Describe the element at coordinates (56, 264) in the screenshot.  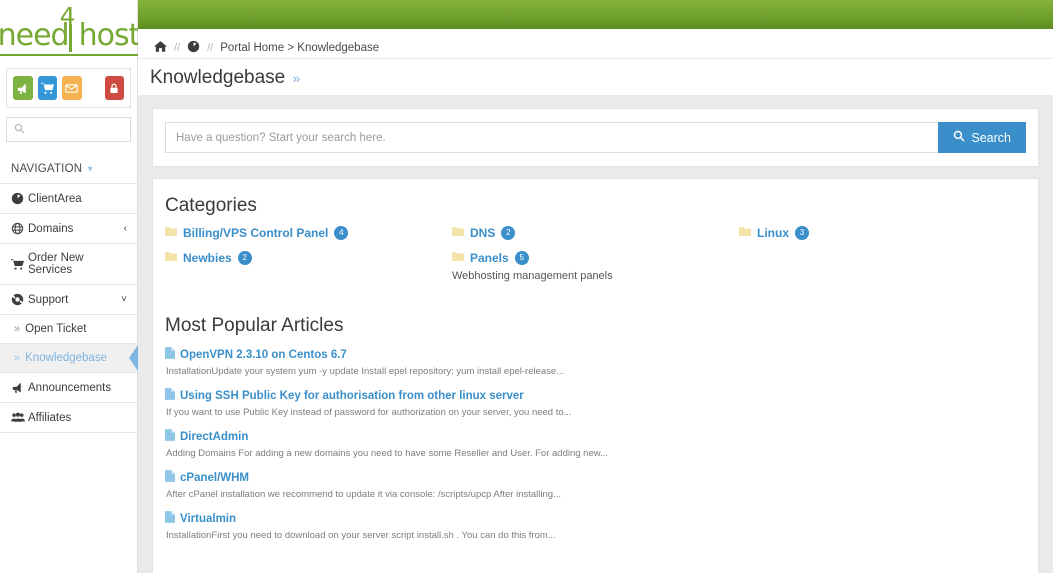
I see `sidebar-item-label: Order New Services` at that location.